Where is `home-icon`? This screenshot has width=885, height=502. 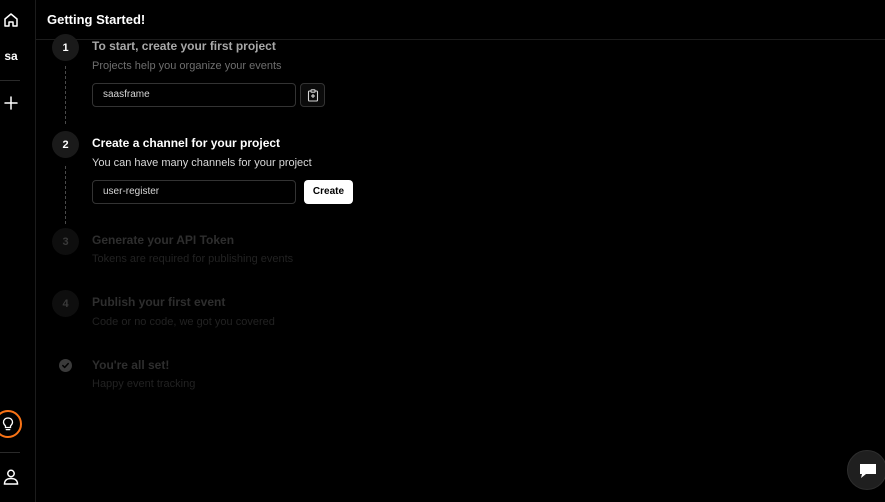
home-icon is located at coordinates (11, 20).